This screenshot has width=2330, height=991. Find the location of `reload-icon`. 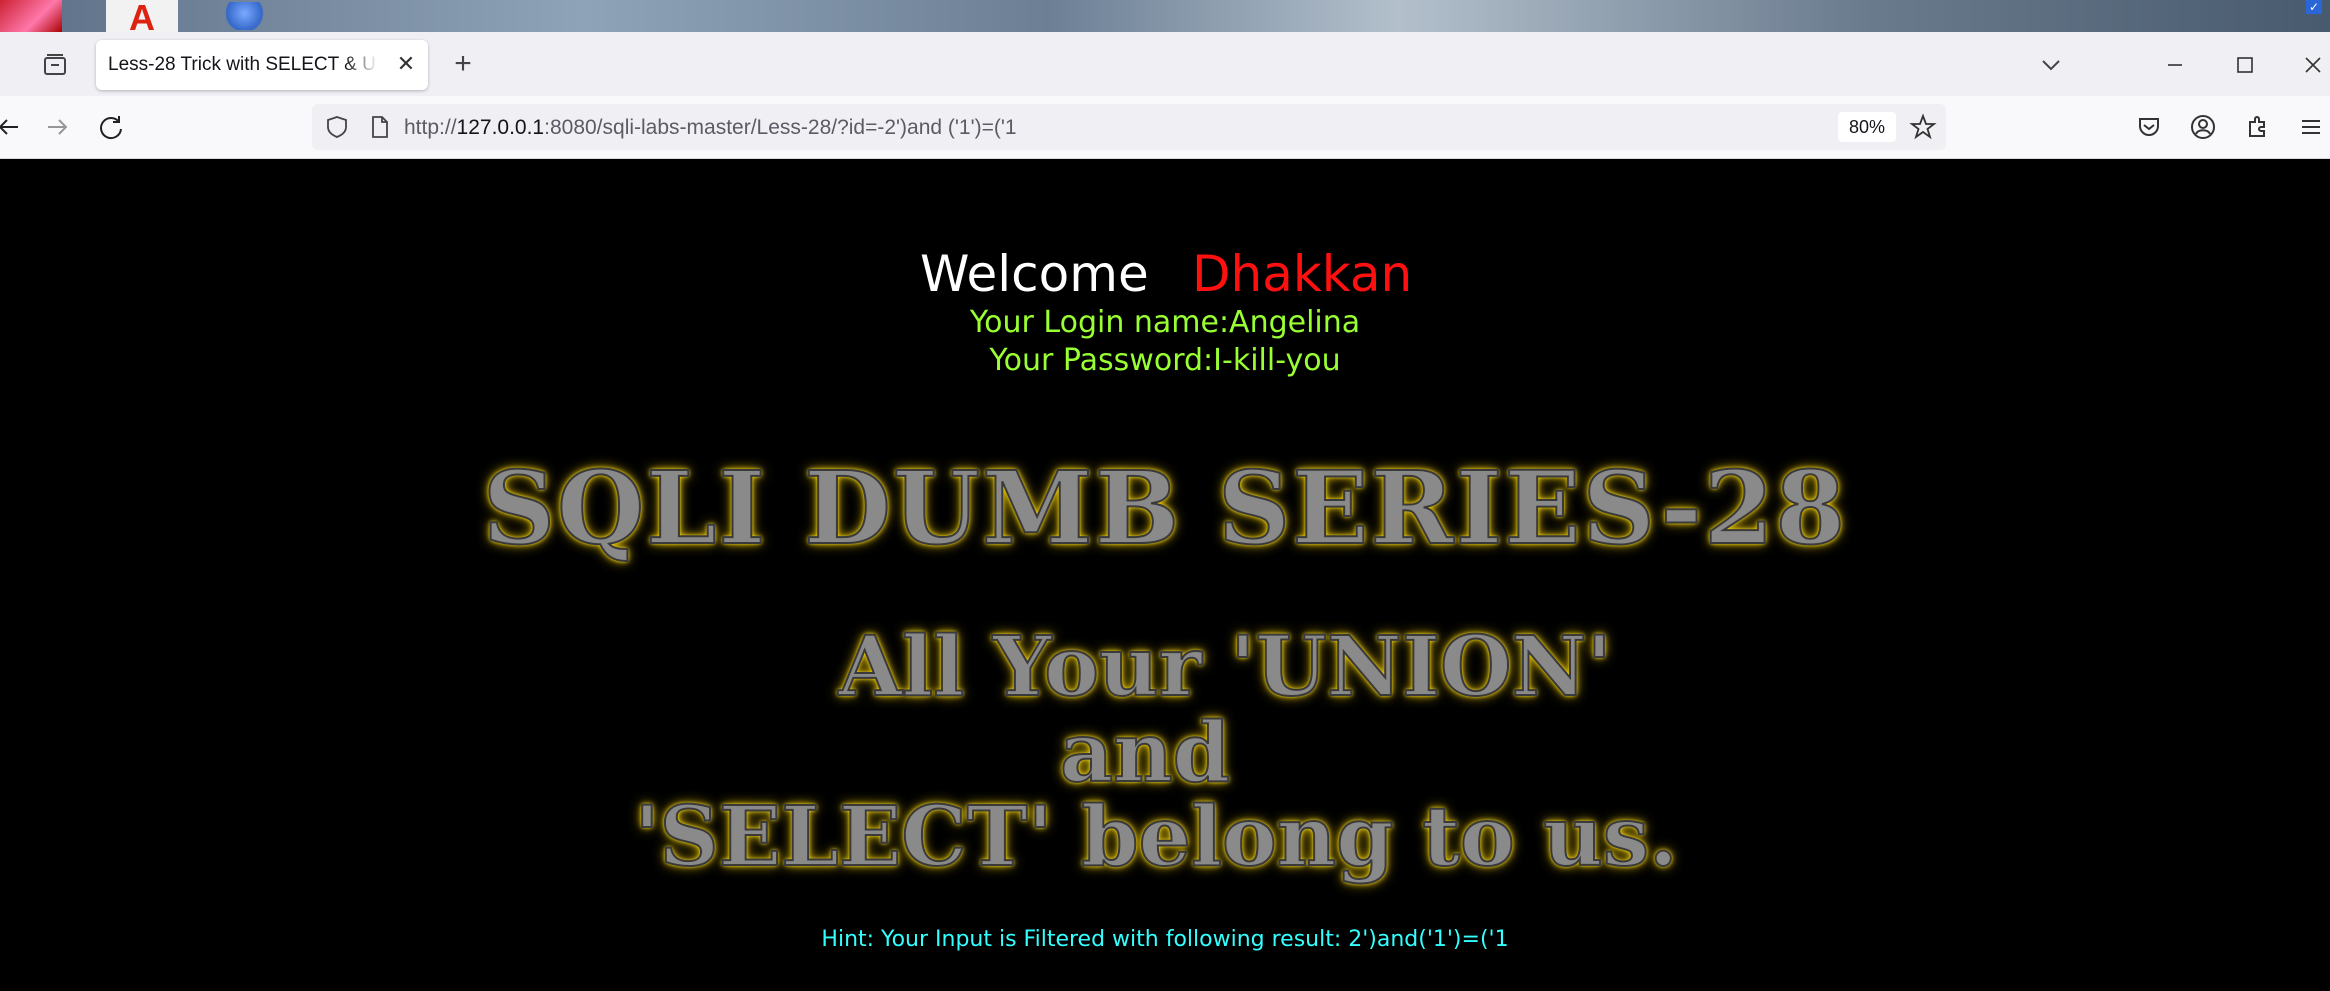

reload-icon is located at coordinates (111, 127).